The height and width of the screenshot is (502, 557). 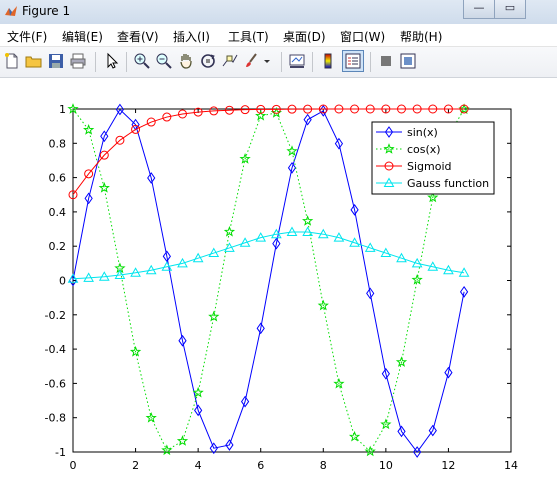 I want to click on legend: sin(x) cos(x) Sigmoid Gauss function, so click(x=433, y=158).